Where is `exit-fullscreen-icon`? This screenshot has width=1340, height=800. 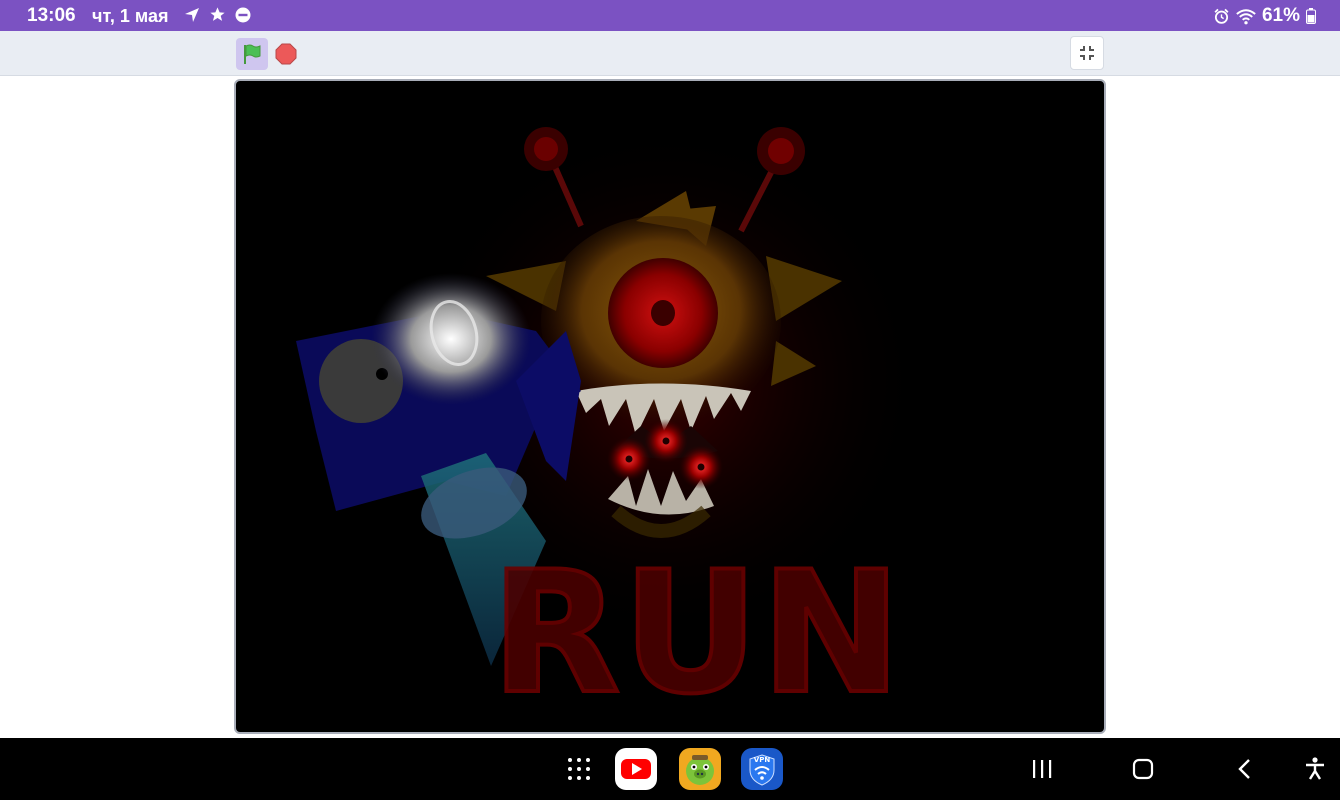 exit-fullscreen-icon is located at coordinates (1087, 53).